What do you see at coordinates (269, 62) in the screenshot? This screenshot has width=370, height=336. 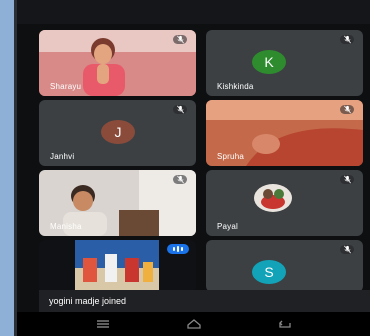 I see `avatar: K` at bounding box center [269, 62].